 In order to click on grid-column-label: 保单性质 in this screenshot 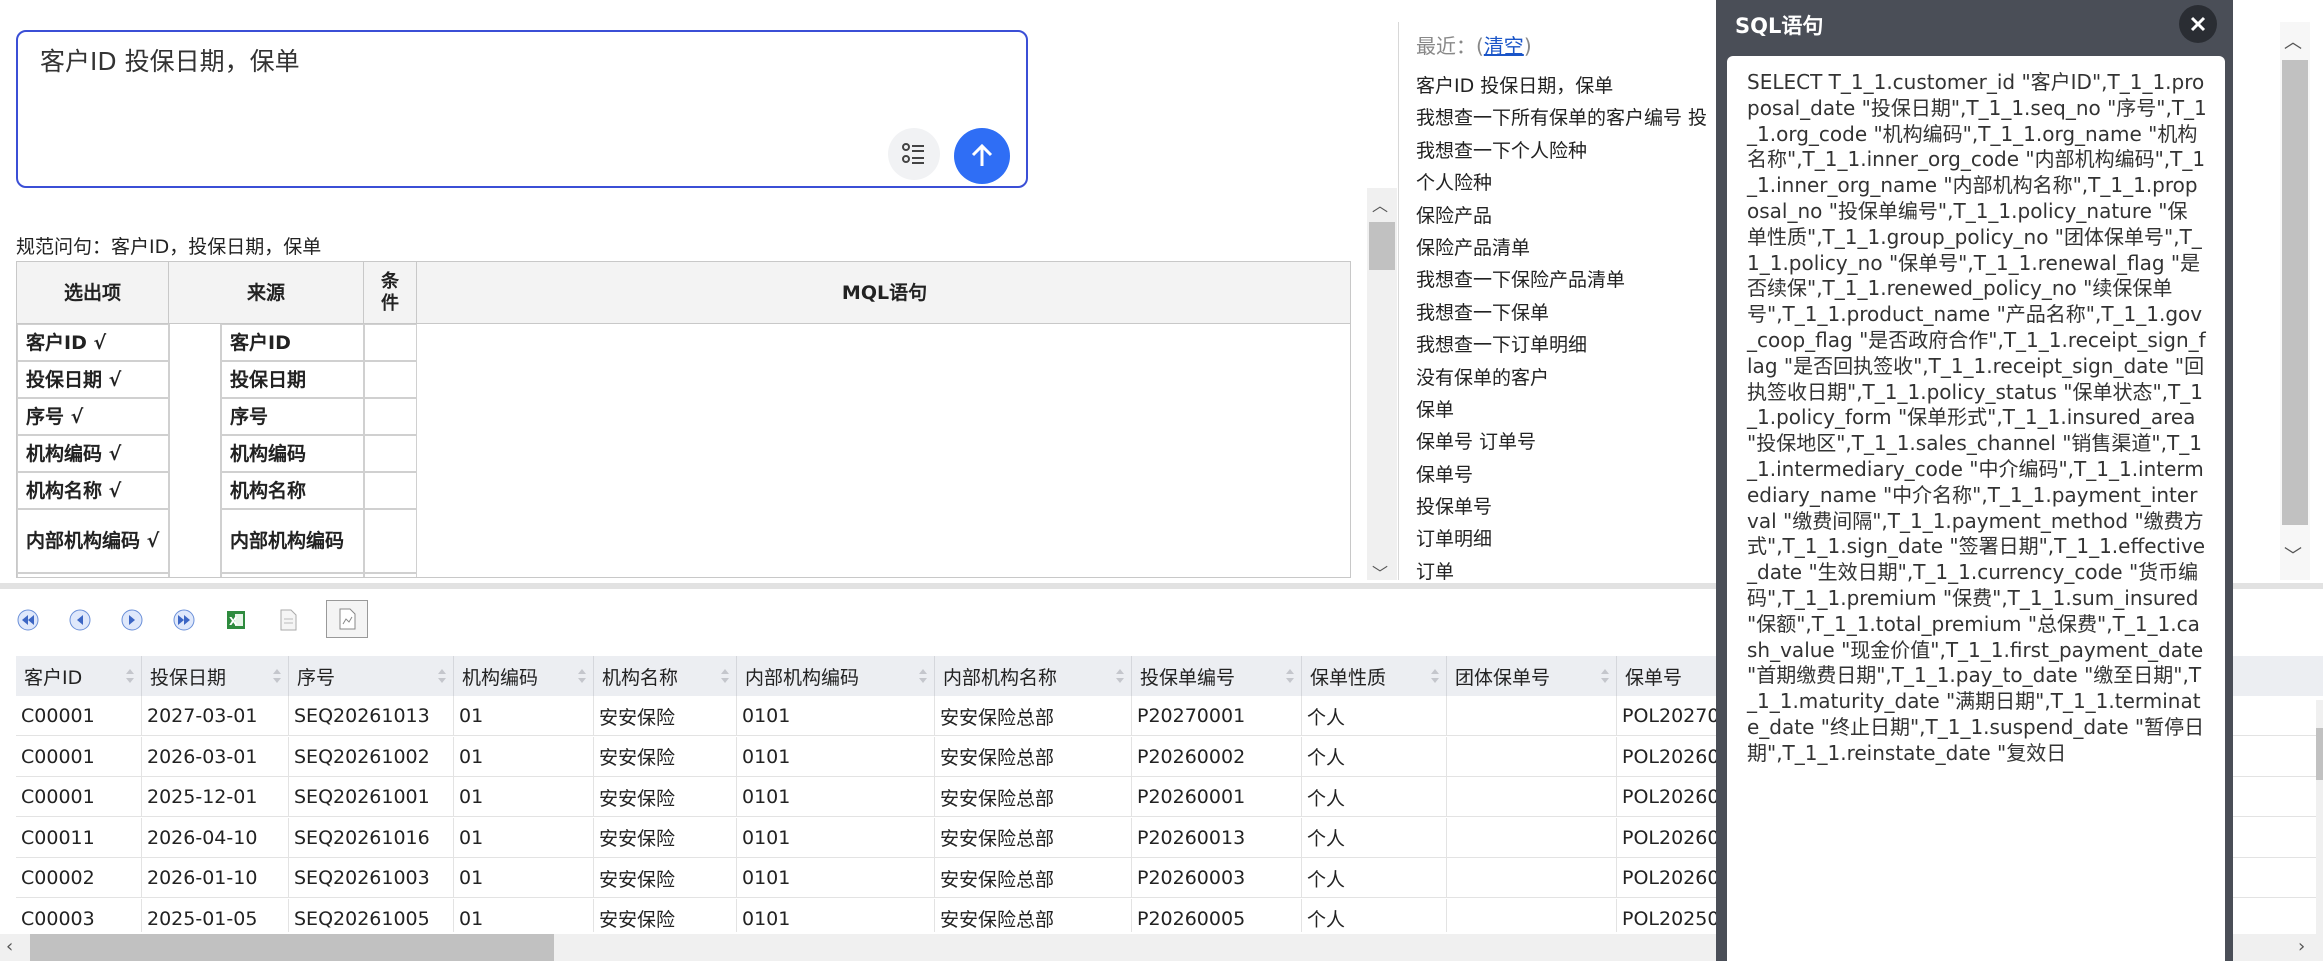, I will do `click(1348, 677)`.